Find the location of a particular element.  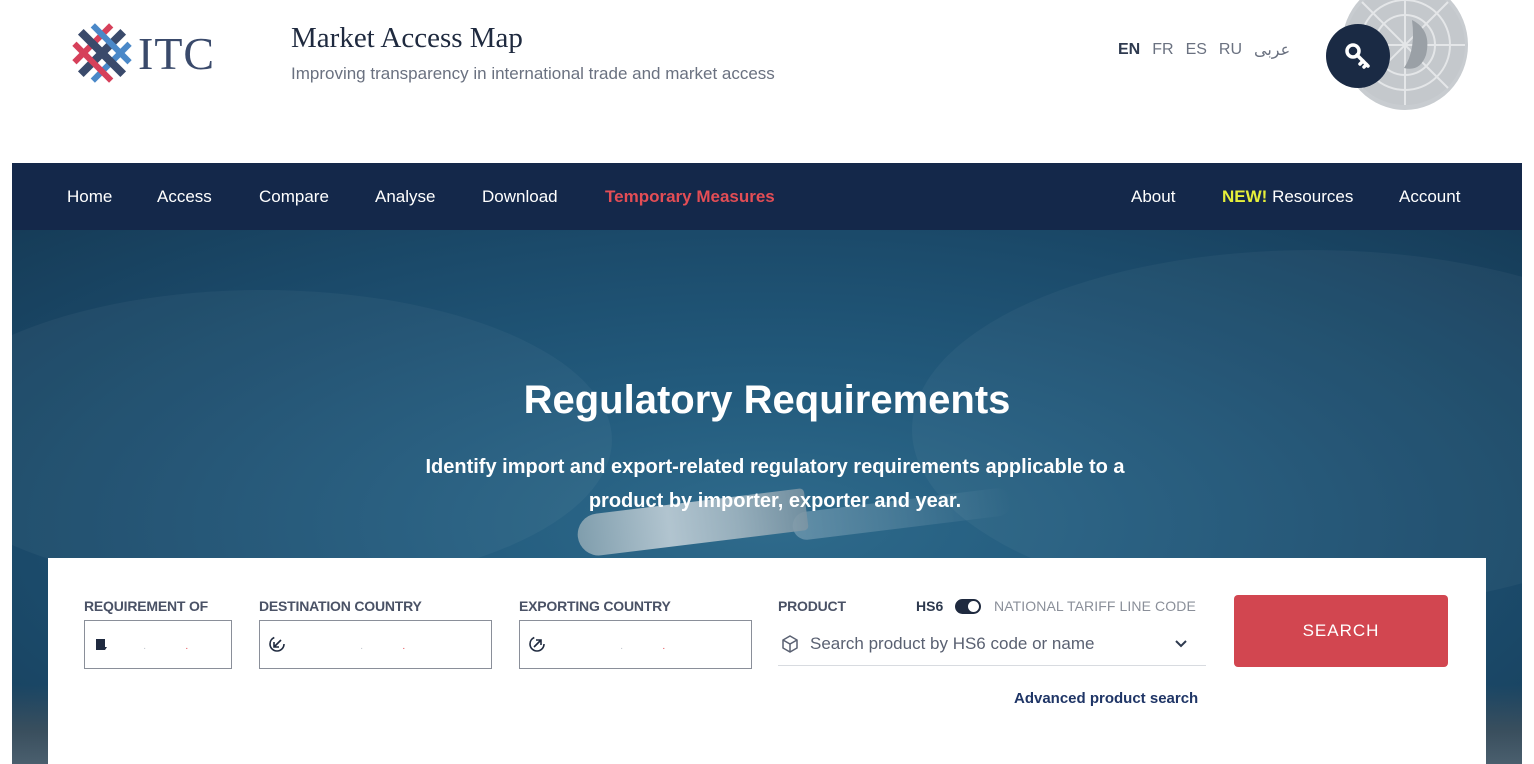

new-badge: NEW! is located at coordinates (1245, 196).